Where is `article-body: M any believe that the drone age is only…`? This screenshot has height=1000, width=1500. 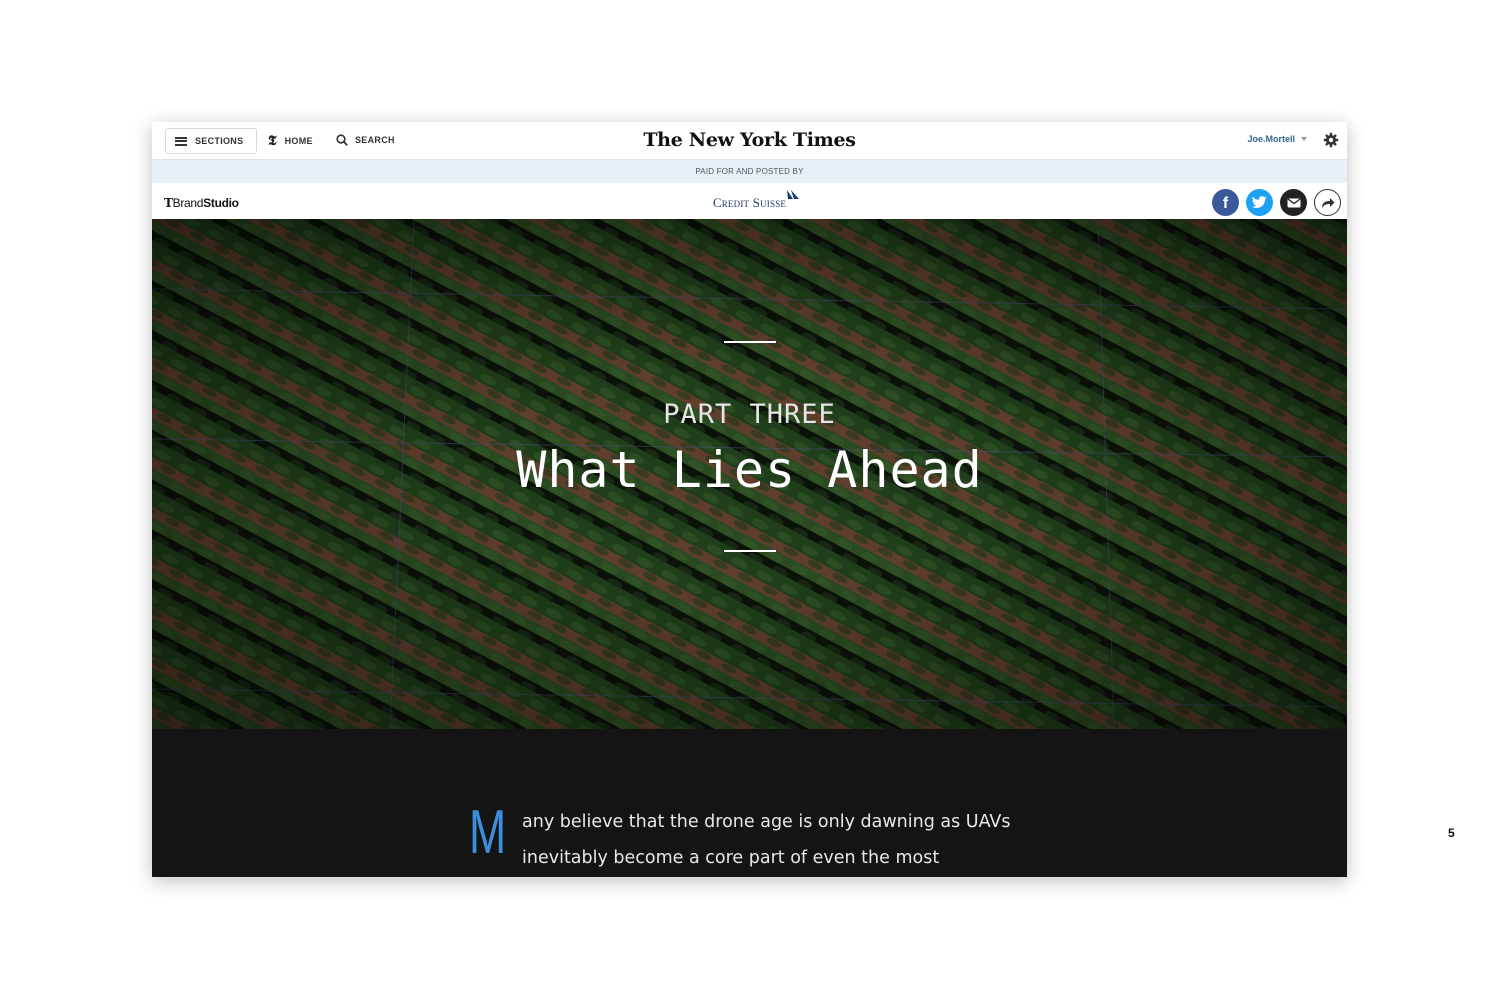 article-body: M any believe that the drone age is only… is located at coordinates (749, 803).